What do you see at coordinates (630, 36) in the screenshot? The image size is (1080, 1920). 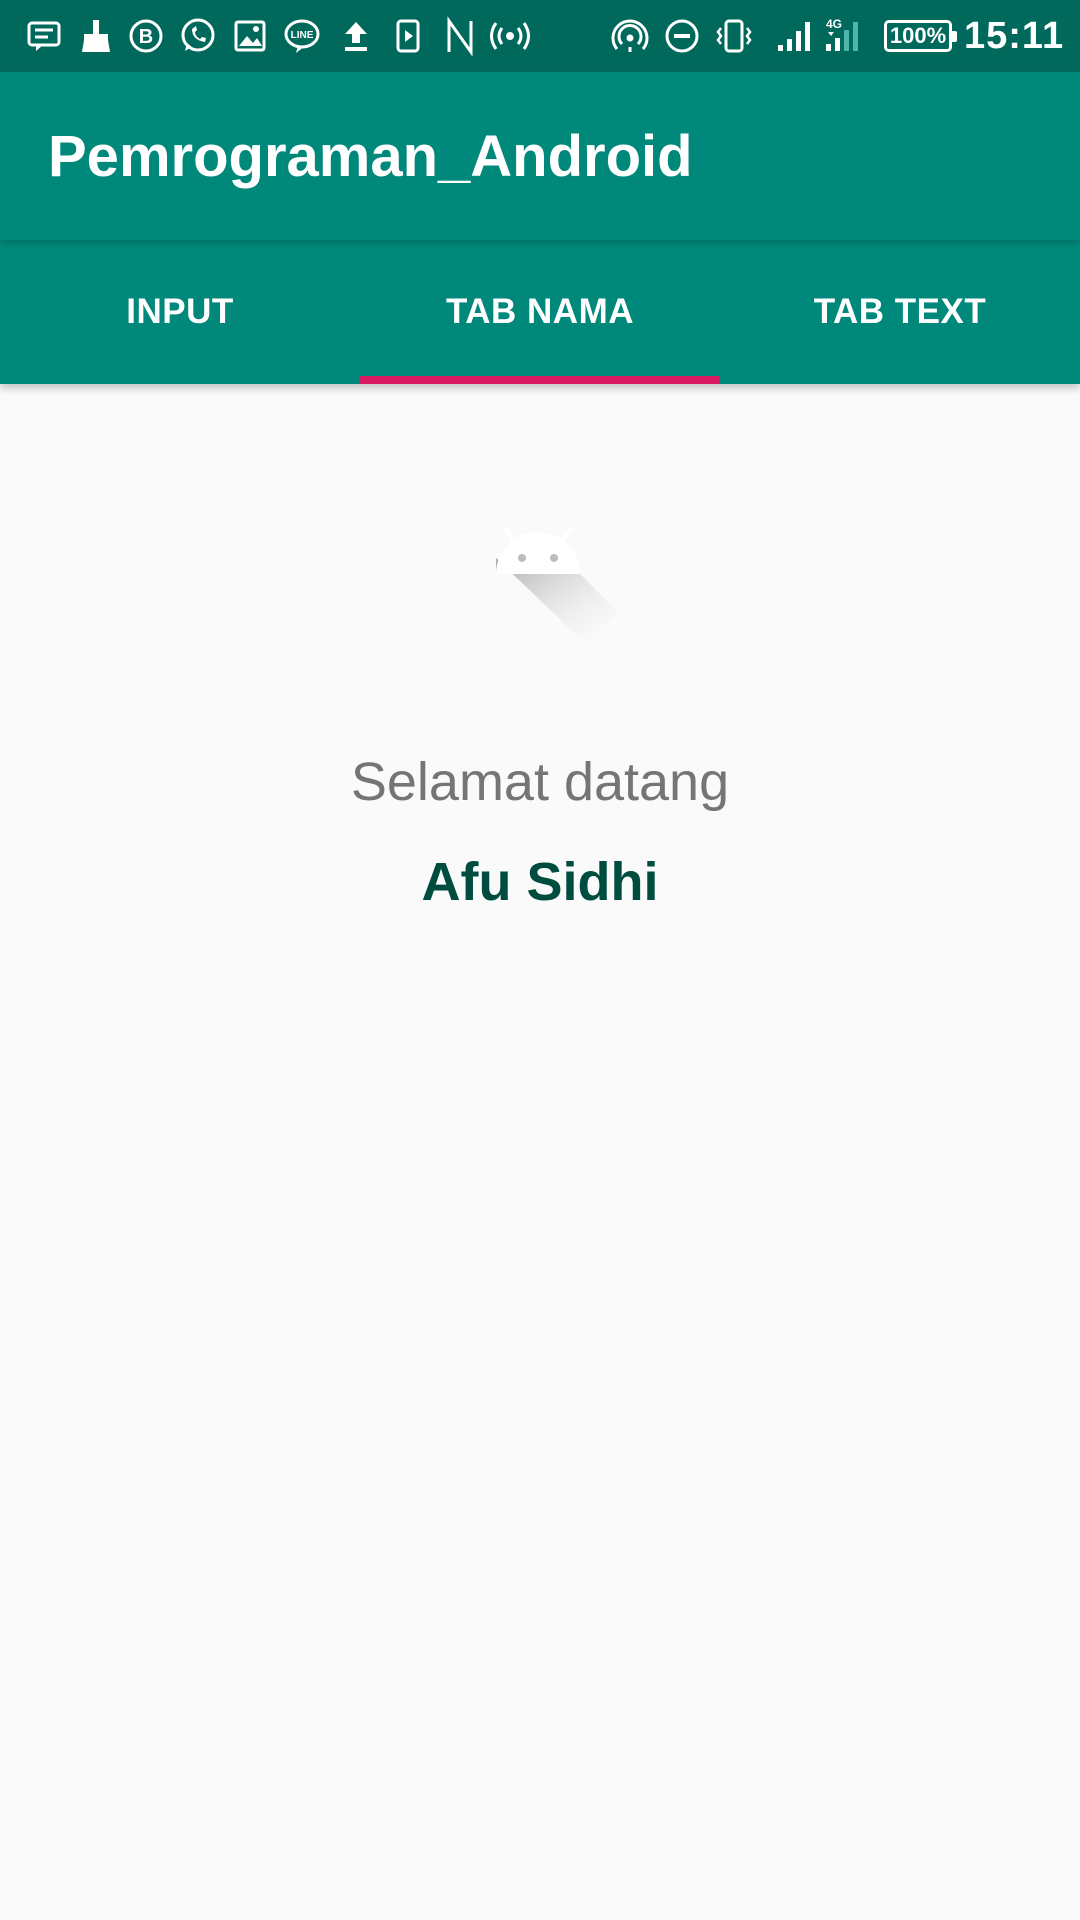 I see `wireless-icon` at bounding box center [630, 36].